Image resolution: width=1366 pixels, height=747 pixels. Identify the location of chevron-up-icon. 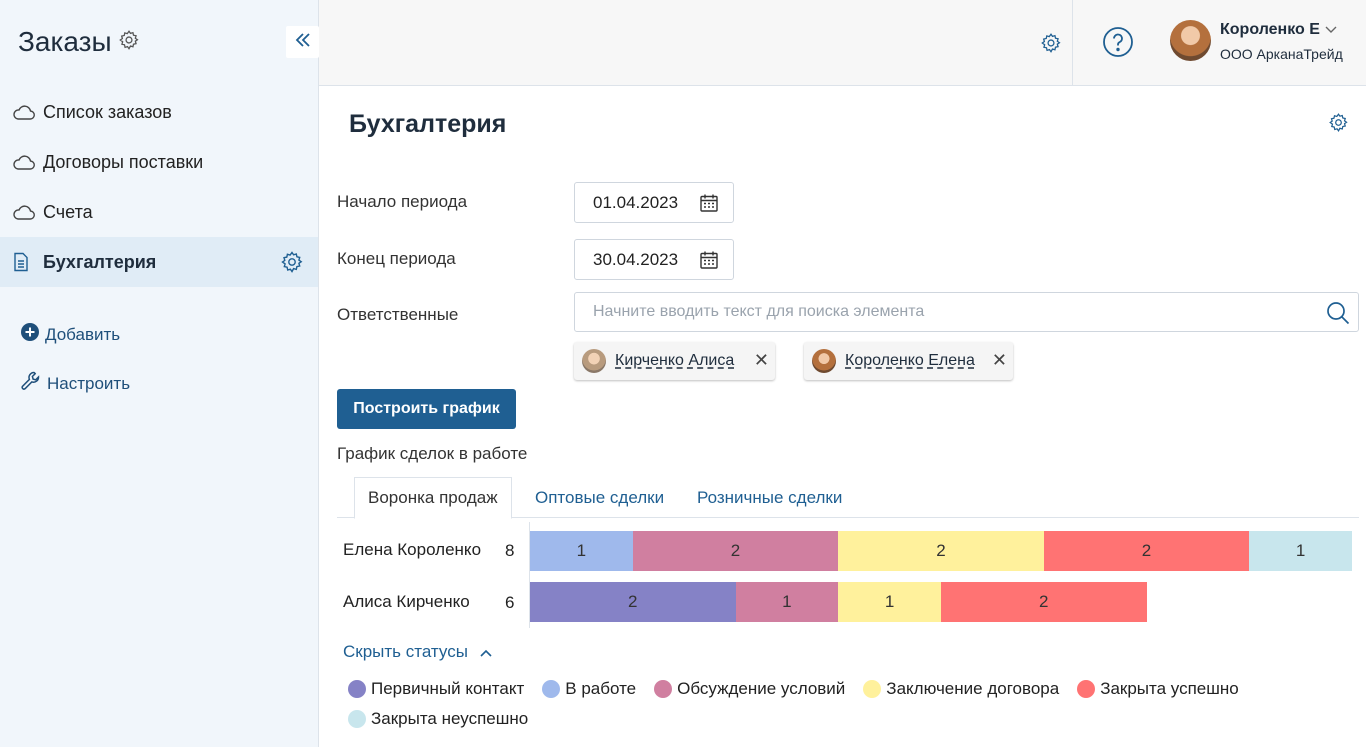
(486, 652).